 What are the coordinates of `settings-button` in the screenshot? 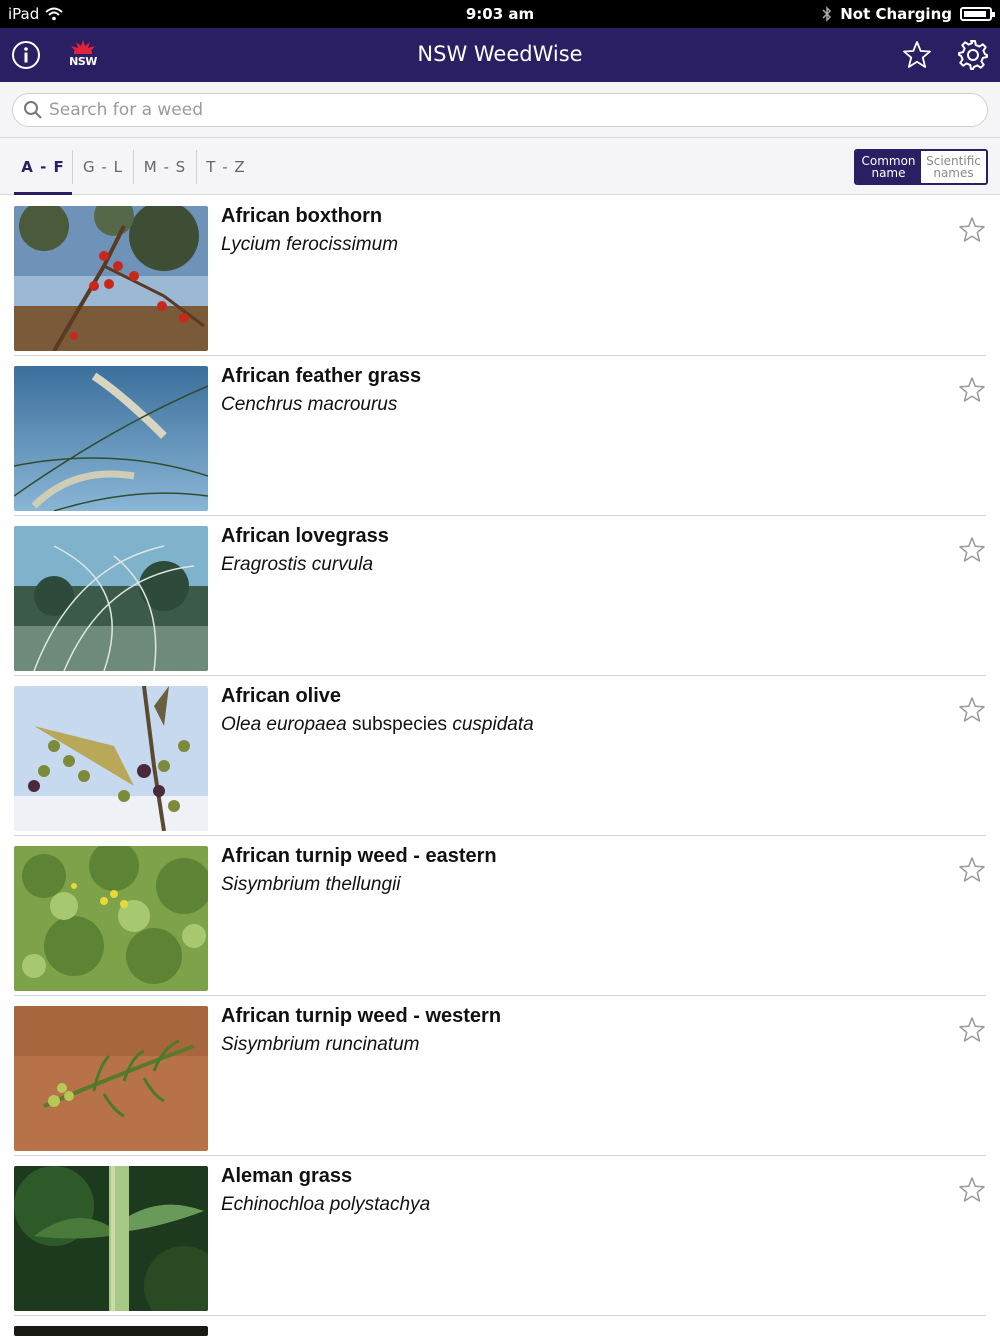 It's located at (973, 55).